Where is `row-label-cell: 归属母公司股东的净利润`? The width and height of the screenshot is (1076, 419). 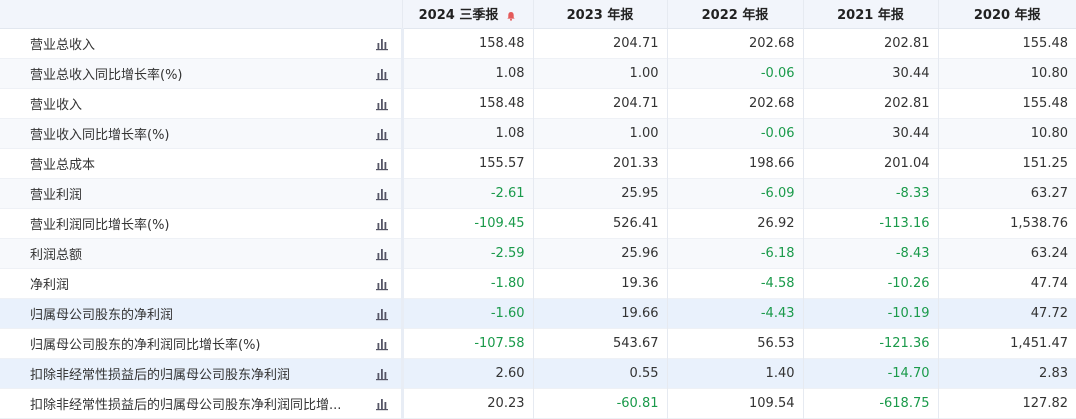
row-label-cell: 归属母公司股东的净利润 is located at coordinates (201, 313).